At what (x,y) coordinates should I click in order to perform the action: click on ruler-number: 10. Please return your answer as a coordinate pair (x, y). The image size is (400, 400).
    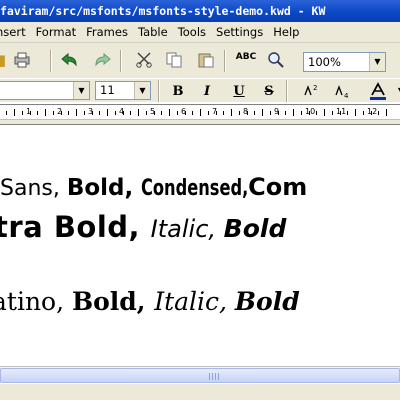
    Looking at the image, I should click on (310, 111).